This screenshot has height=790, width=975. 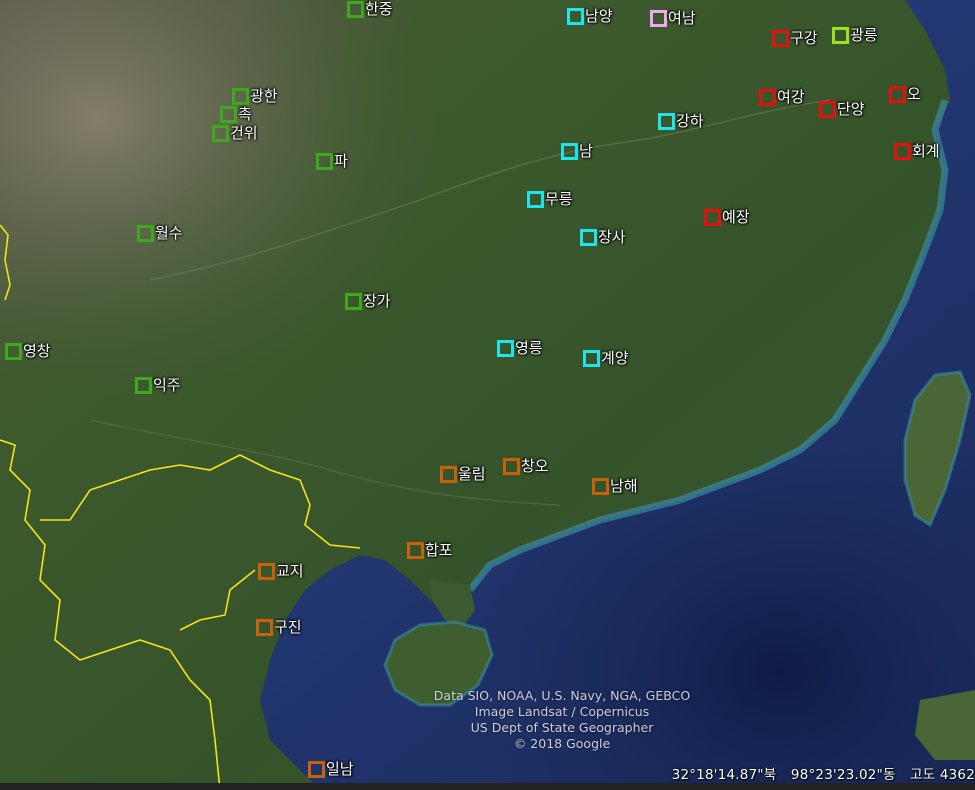 I want to click on placemark: 계양, so click(x=606, y=358).